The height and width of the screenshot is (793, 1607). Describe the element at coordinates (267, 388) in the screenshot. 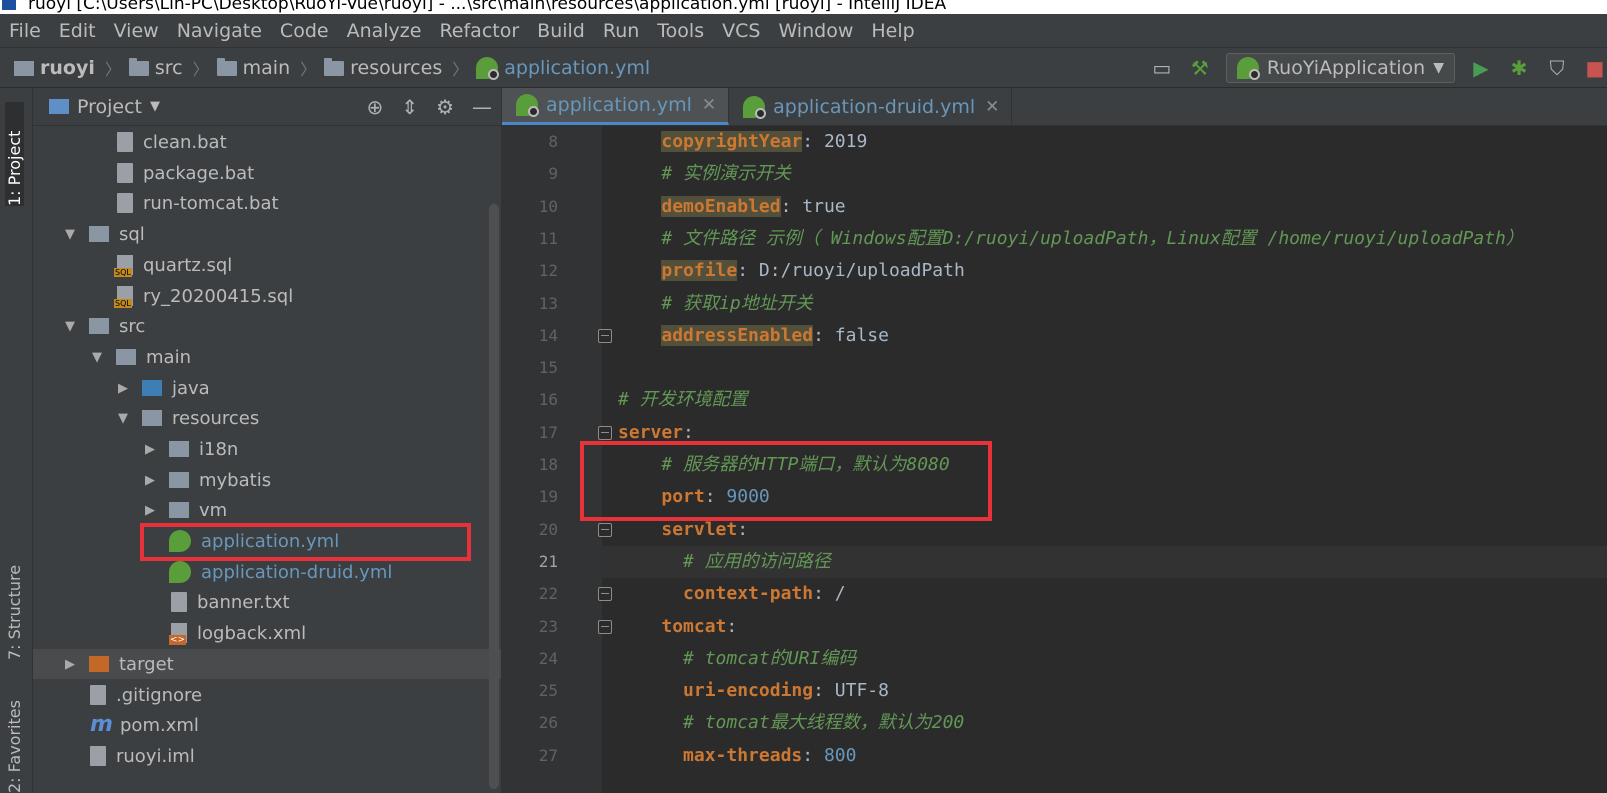

I see `tree-item-java: ▶ java` at that location.